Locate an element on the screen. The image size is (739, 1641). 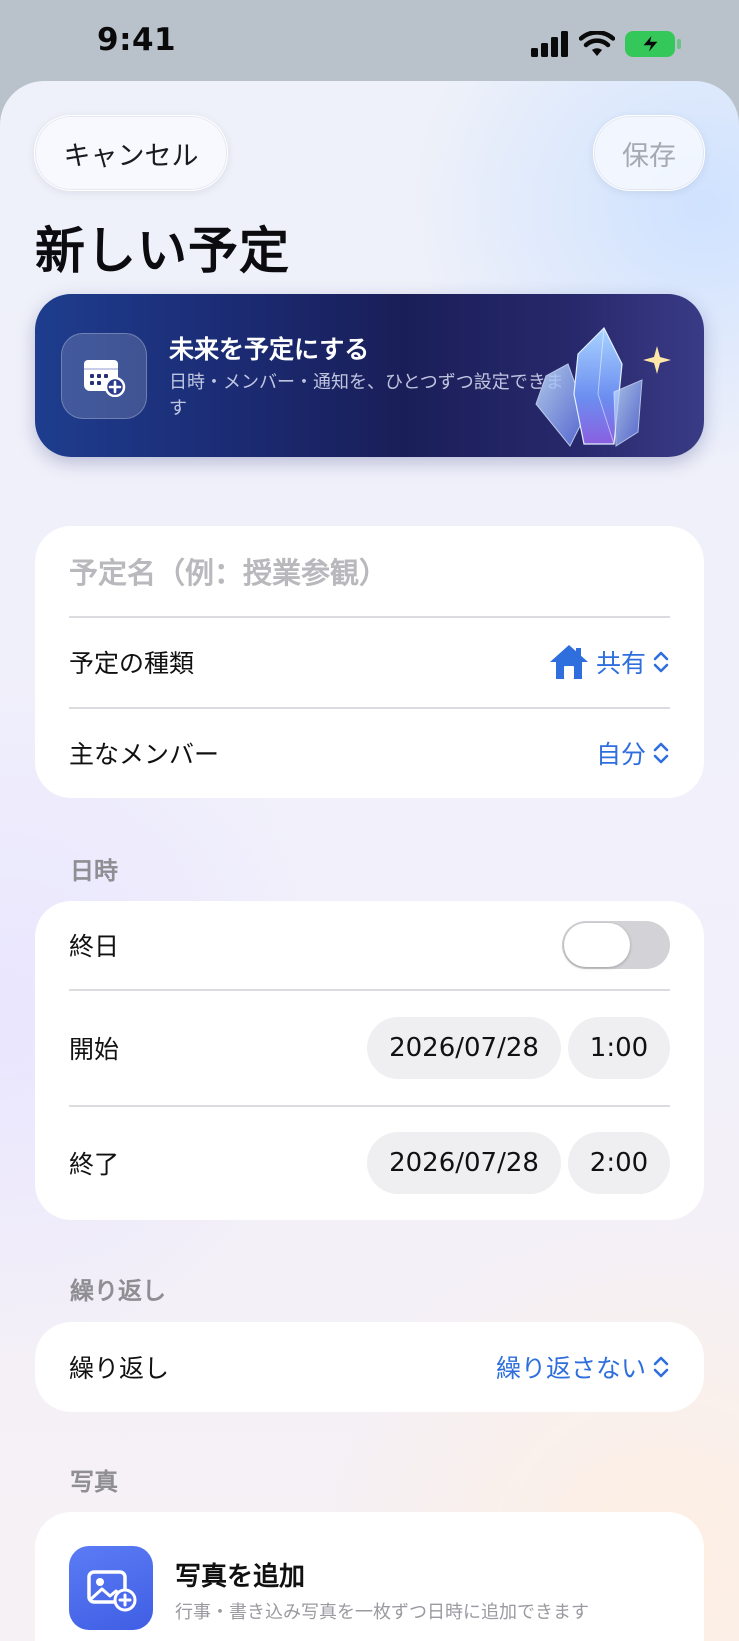
member-text: 自分 is located at coordinates (620, 754).